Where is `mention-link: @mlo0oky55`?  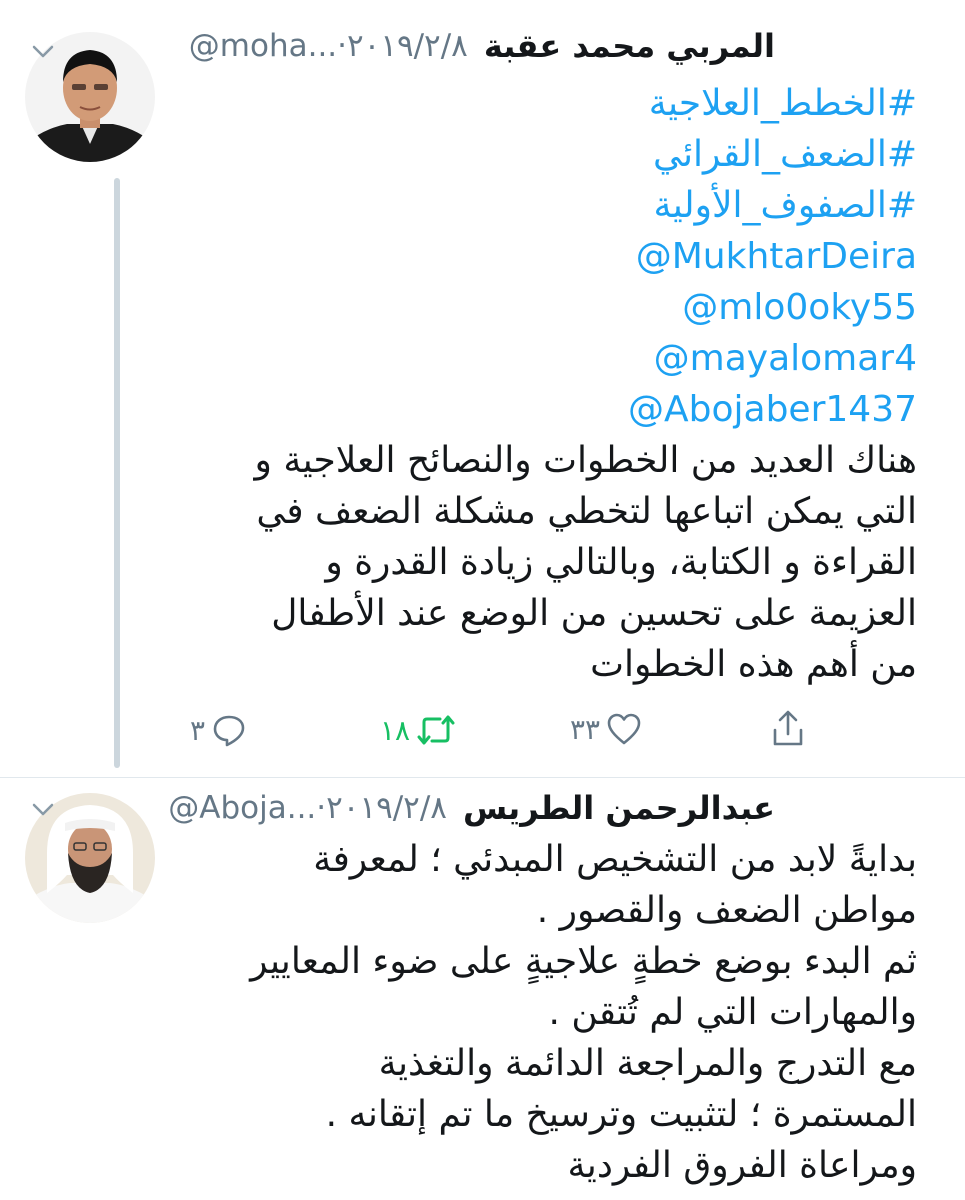
mention-link: @mlo0oky55 is located at coordinates (799, 307).